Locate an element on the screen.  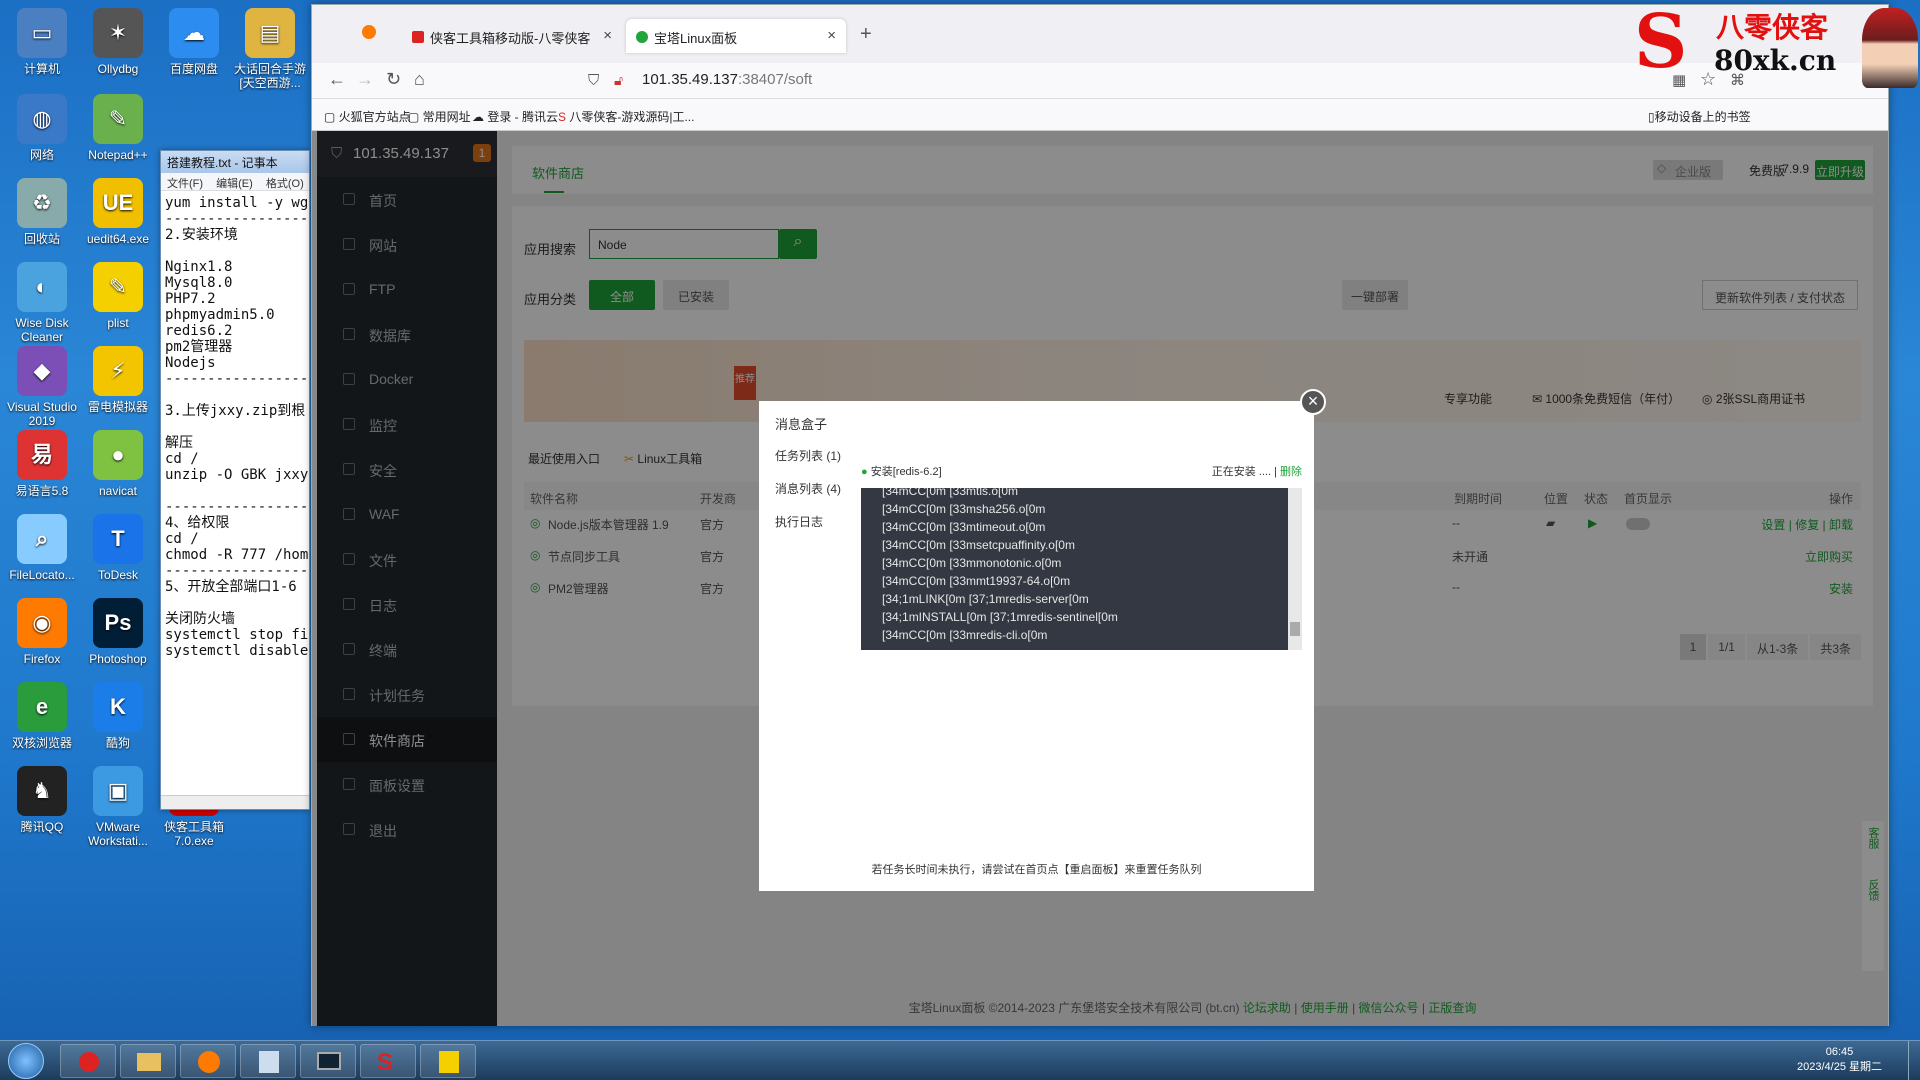
desktop-icon-label: Wise Disk Cleaner is located at coordinates (42, 330).